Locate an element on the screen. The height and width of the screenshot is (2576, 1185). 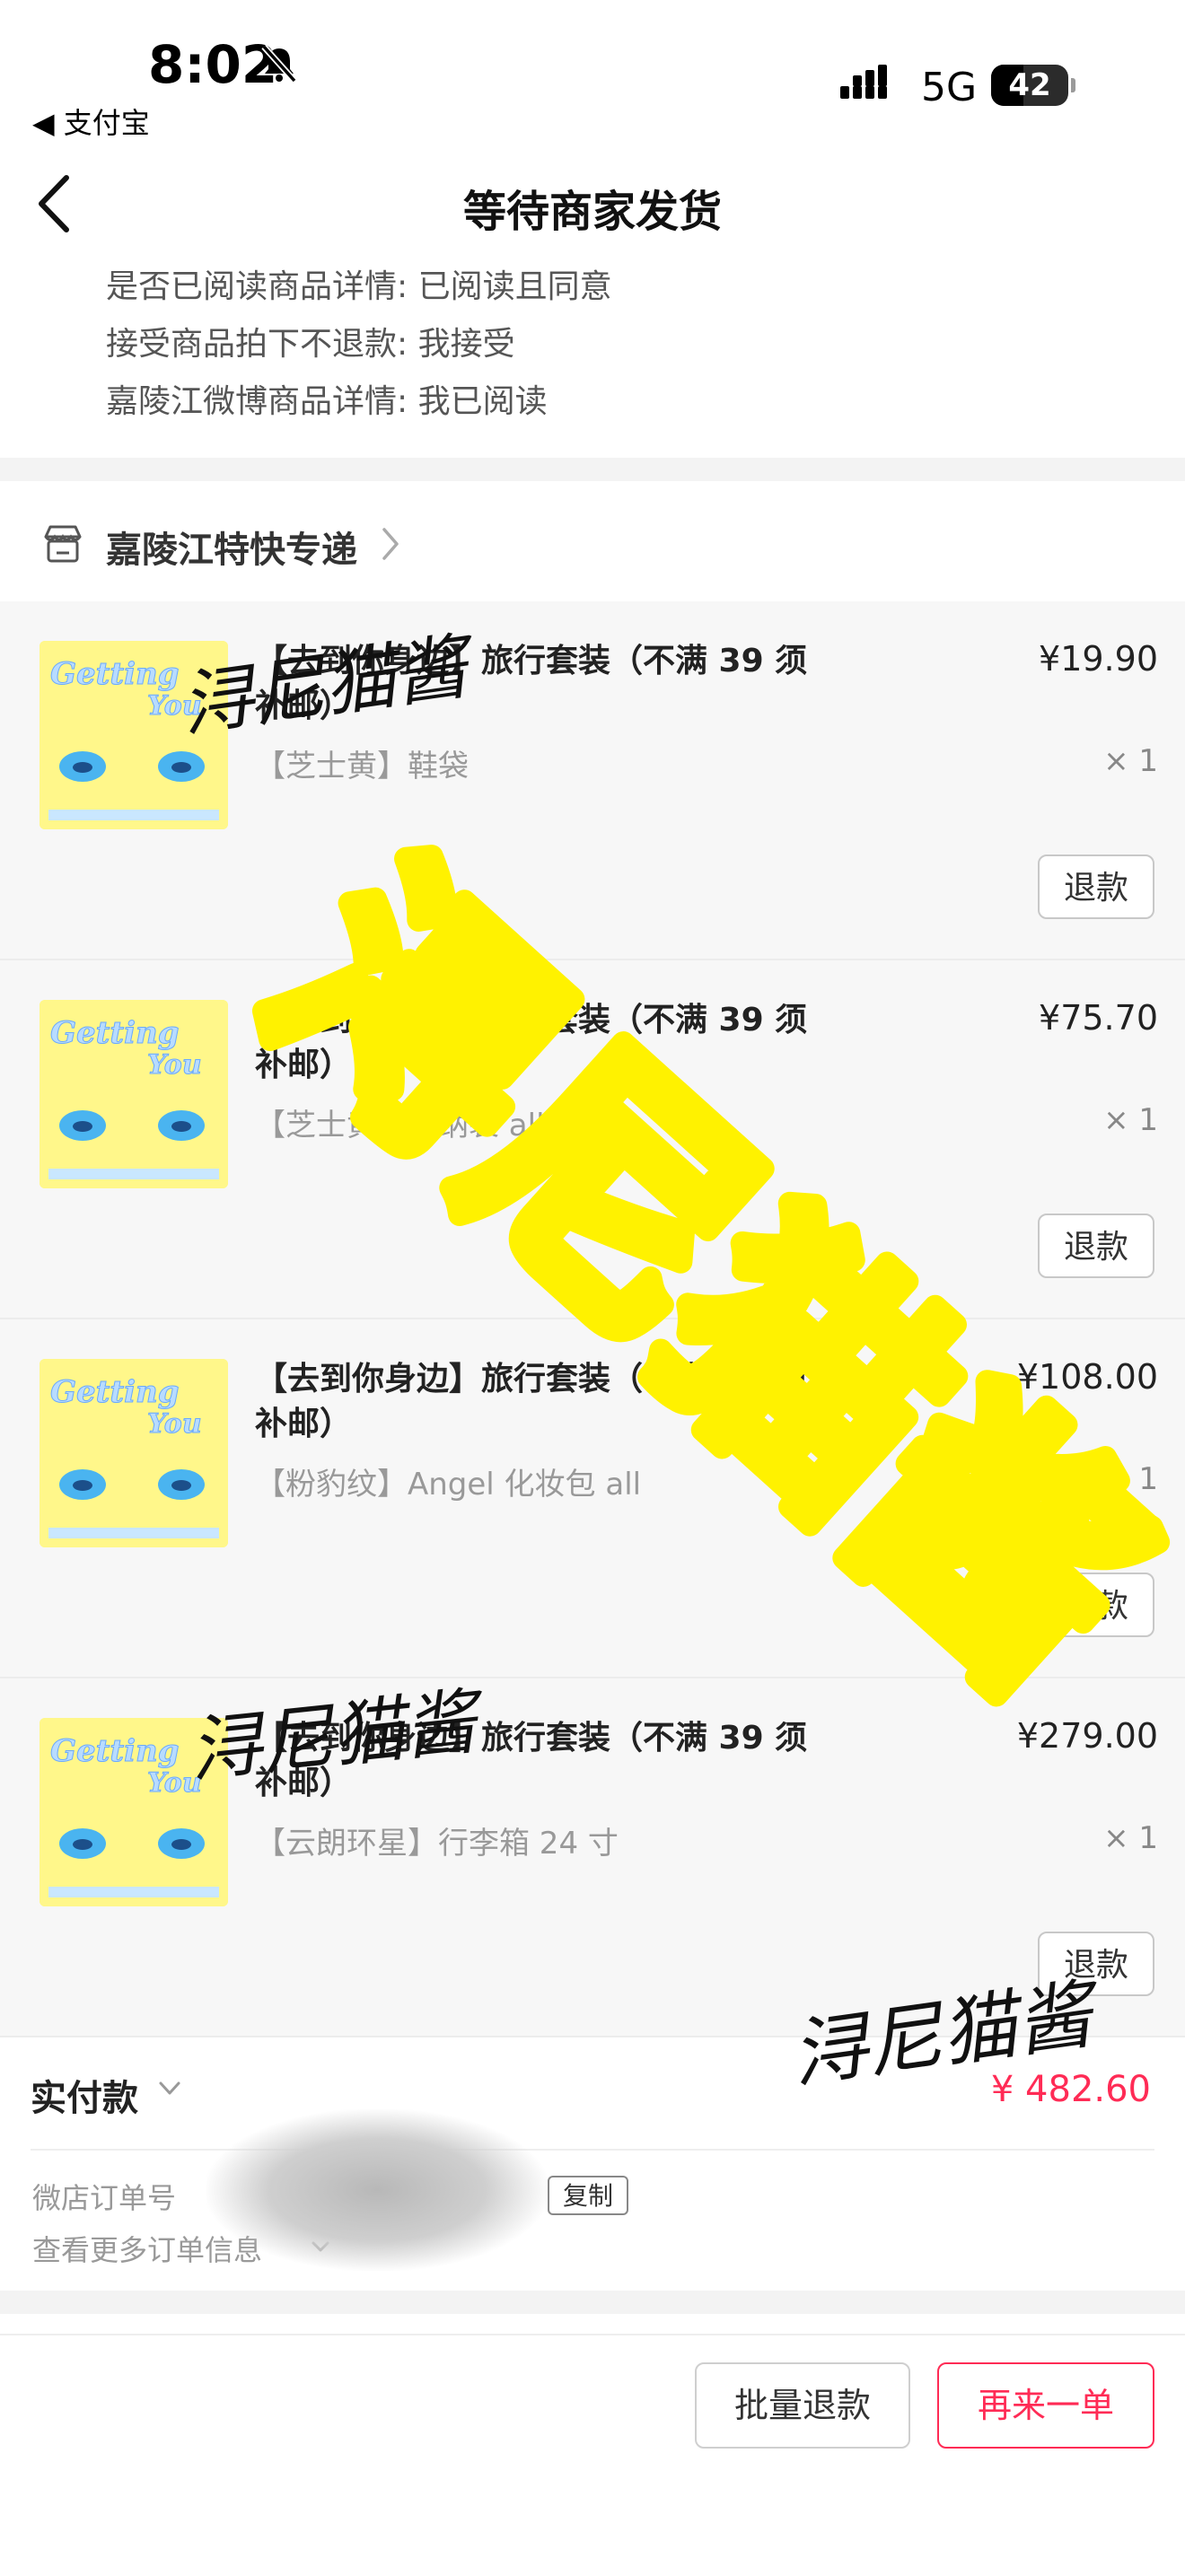
item-variant: 【芝士黄】鞋袋 is located at coordinates (362, 766).